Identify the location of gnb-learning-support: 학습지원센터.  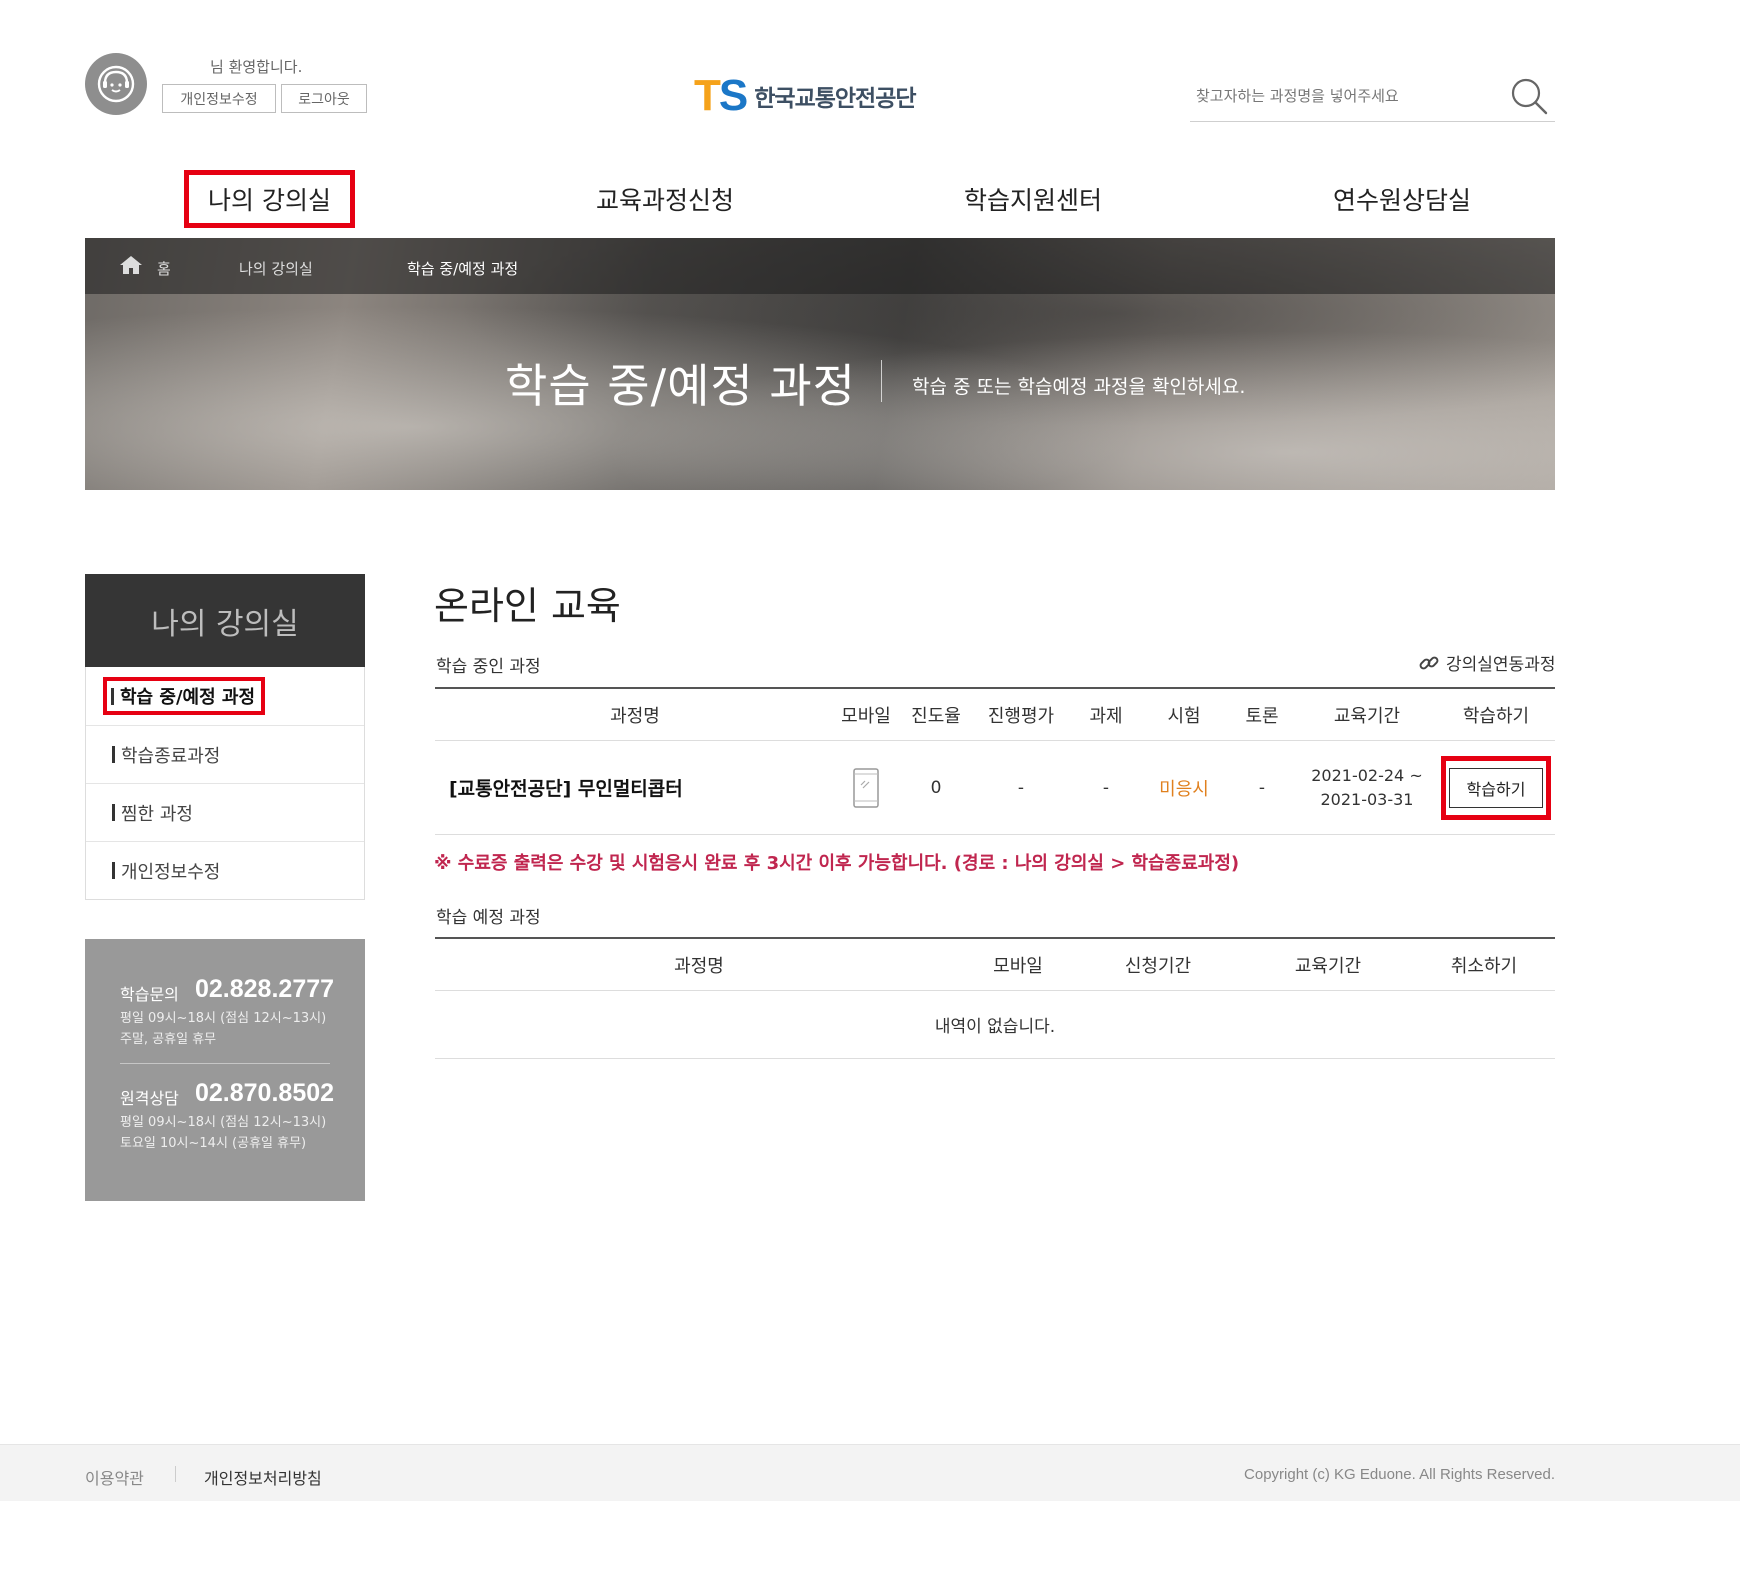
(1033, 199).